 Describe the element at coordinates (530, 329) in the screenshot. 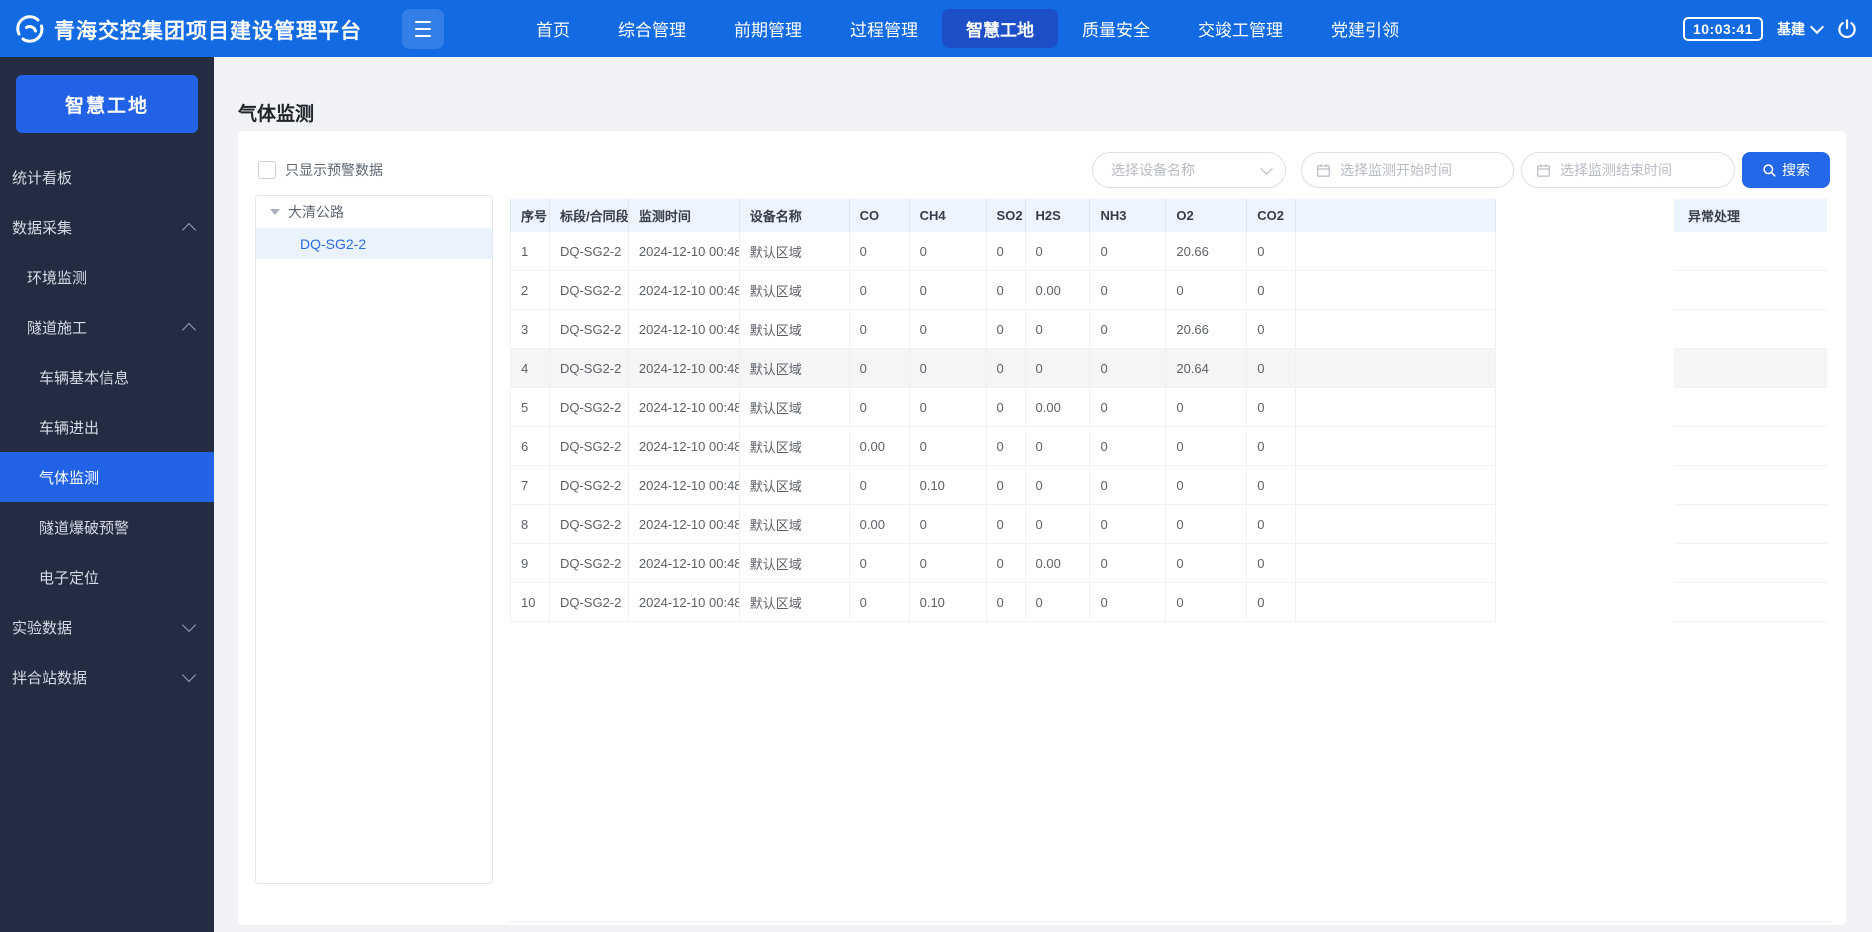

I see `table-cell: 3` at that location.